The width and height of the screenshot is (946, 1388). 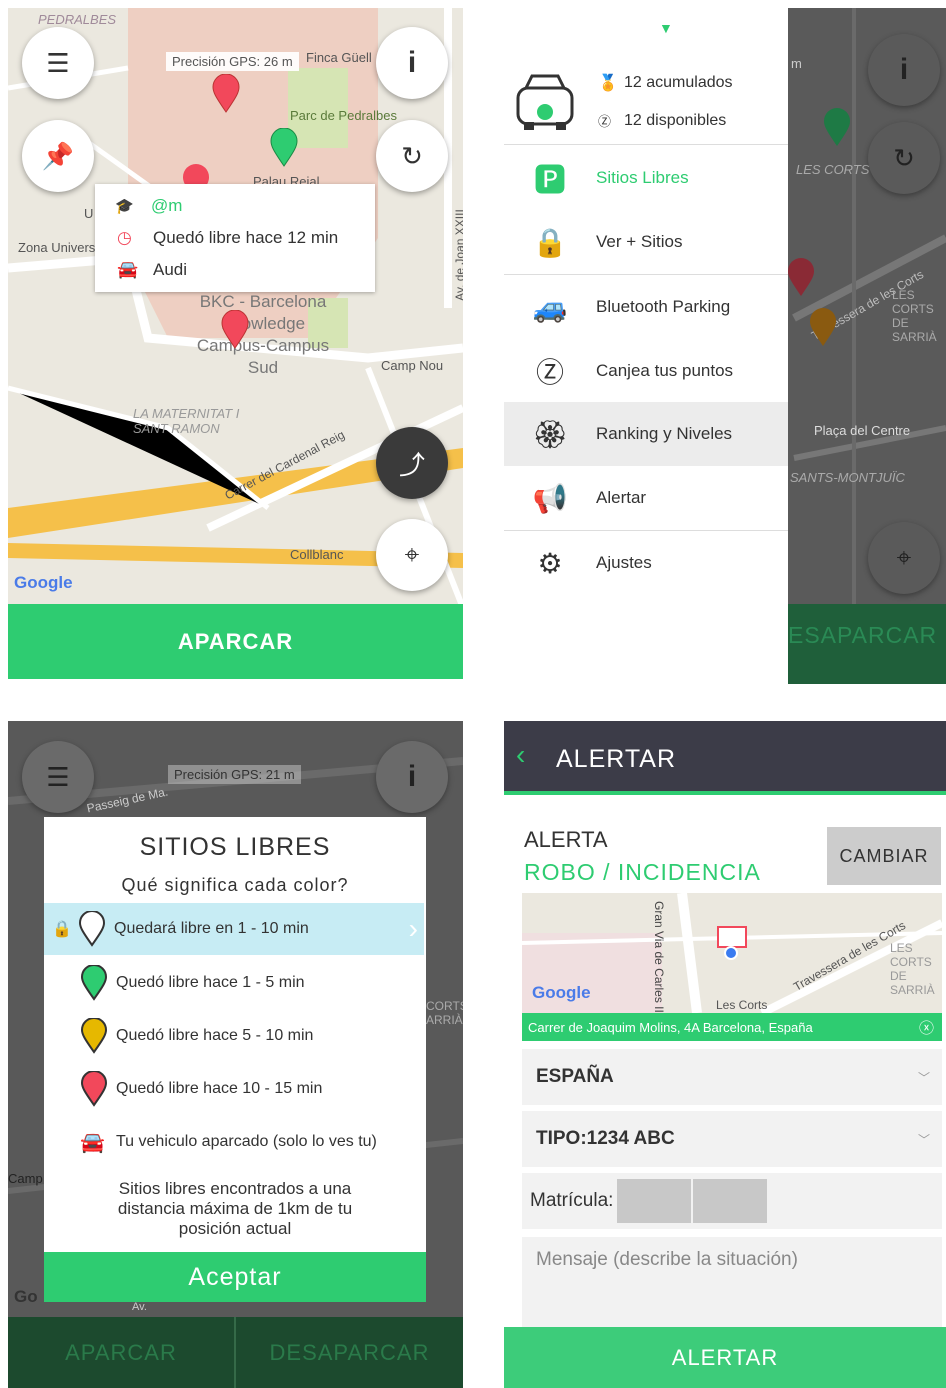 What do you see at coordinates (725, 1357) in the screenshot?
I see `submit-alert-button: ALERTAR` at bounding box center [725, 1357].